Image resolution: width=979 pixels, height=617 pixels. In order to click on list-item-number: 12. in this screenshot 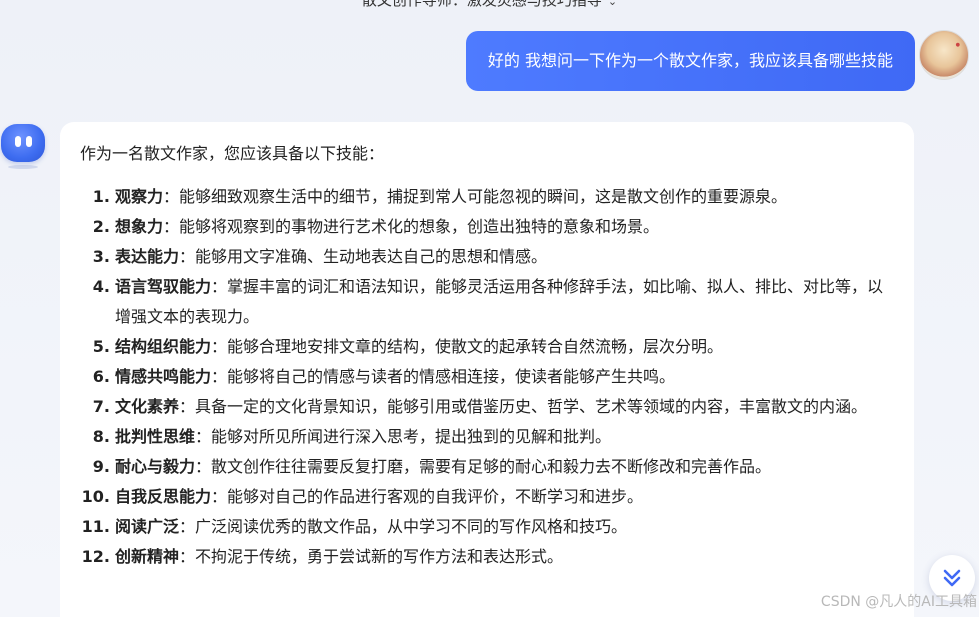, I will do `click(95, 556)`.